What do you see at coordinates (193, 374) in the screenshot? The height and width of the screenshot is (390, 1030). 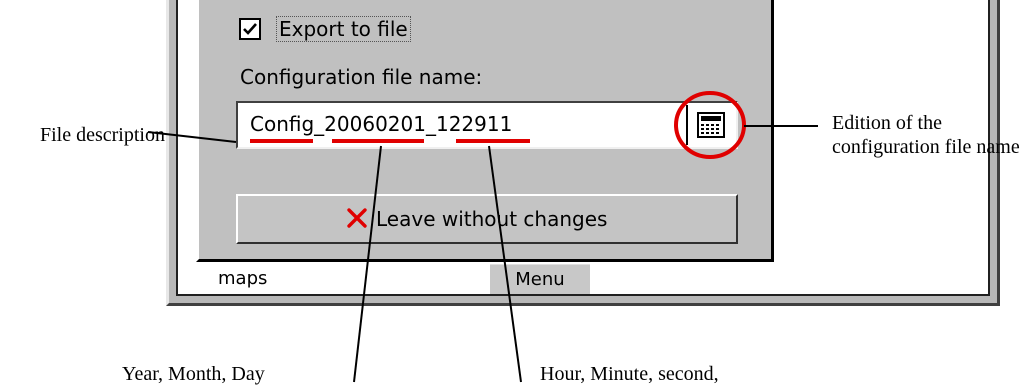 I see `annotation-date-parts: Year, Month, Day` at bounding box center [193, 374].